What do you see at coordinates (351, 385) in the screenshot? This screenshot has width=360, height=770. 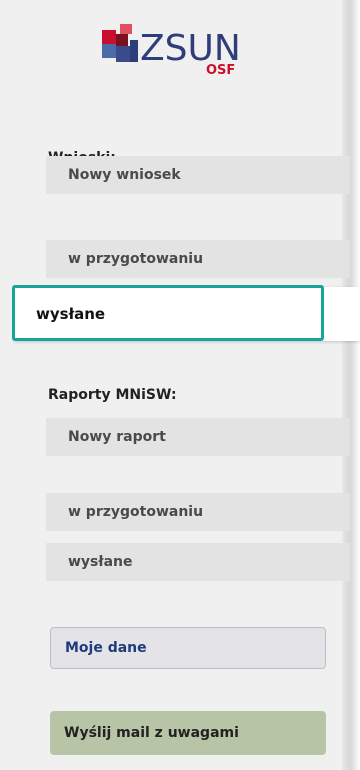 I see `sidebar-edge-shadow` at bounding box center [351, 385].